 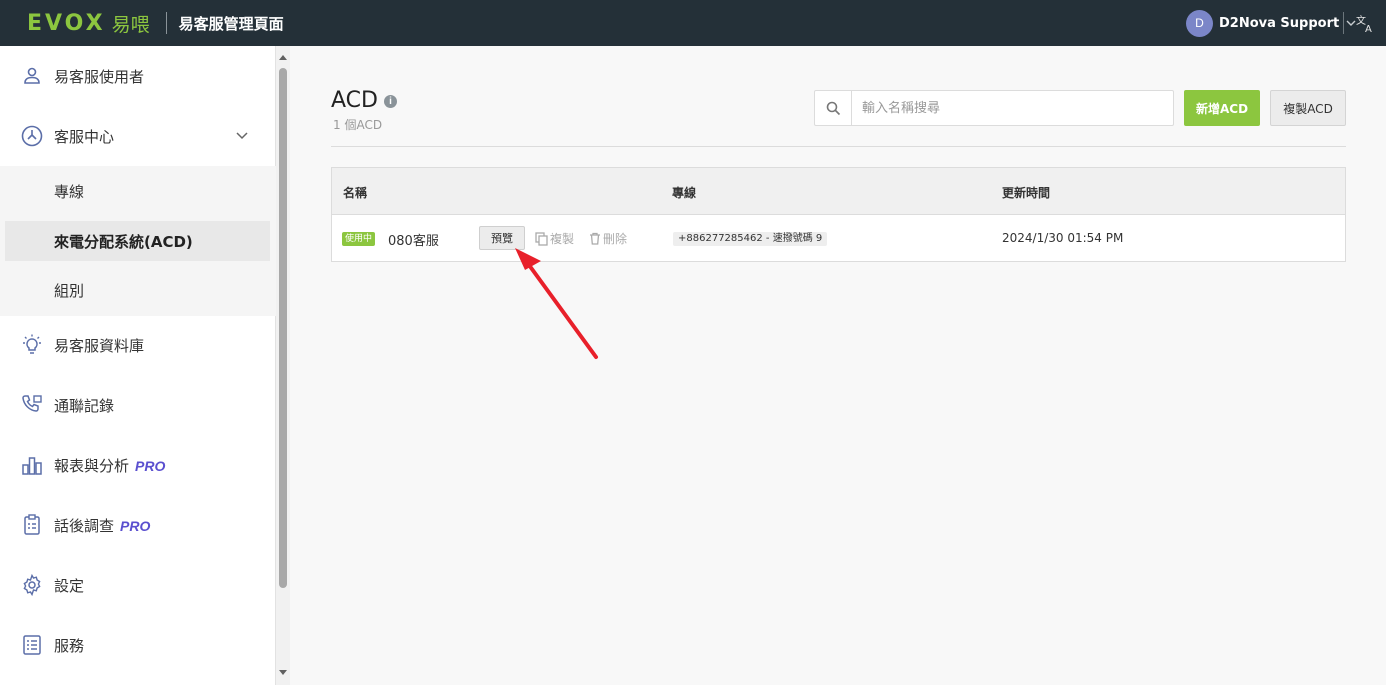 I want to click on phone-log-icon, so click(x=32, y=403).